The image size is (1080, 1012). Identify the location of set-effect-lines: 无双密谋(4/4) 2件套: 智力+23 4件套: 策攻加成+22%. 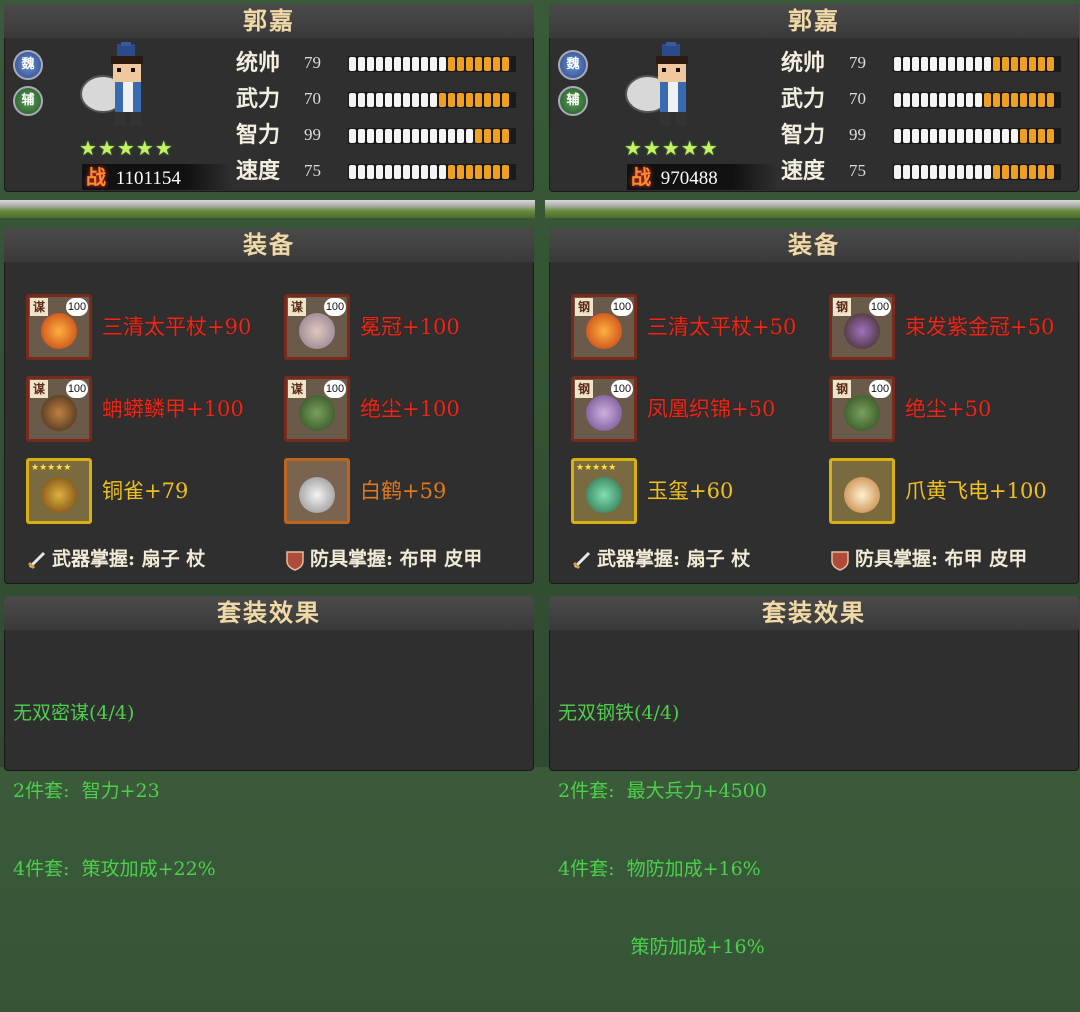
(114, 791).